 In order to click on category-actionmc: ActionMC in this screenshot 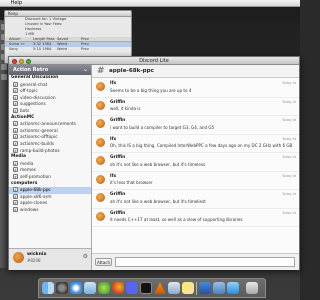, I will do `click(50, 118)`.